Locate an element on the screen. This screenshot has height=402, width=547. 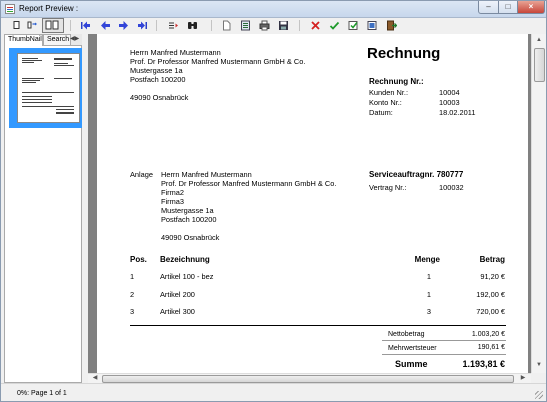
row-quantity: 3 is located at coordinates (428, 311).